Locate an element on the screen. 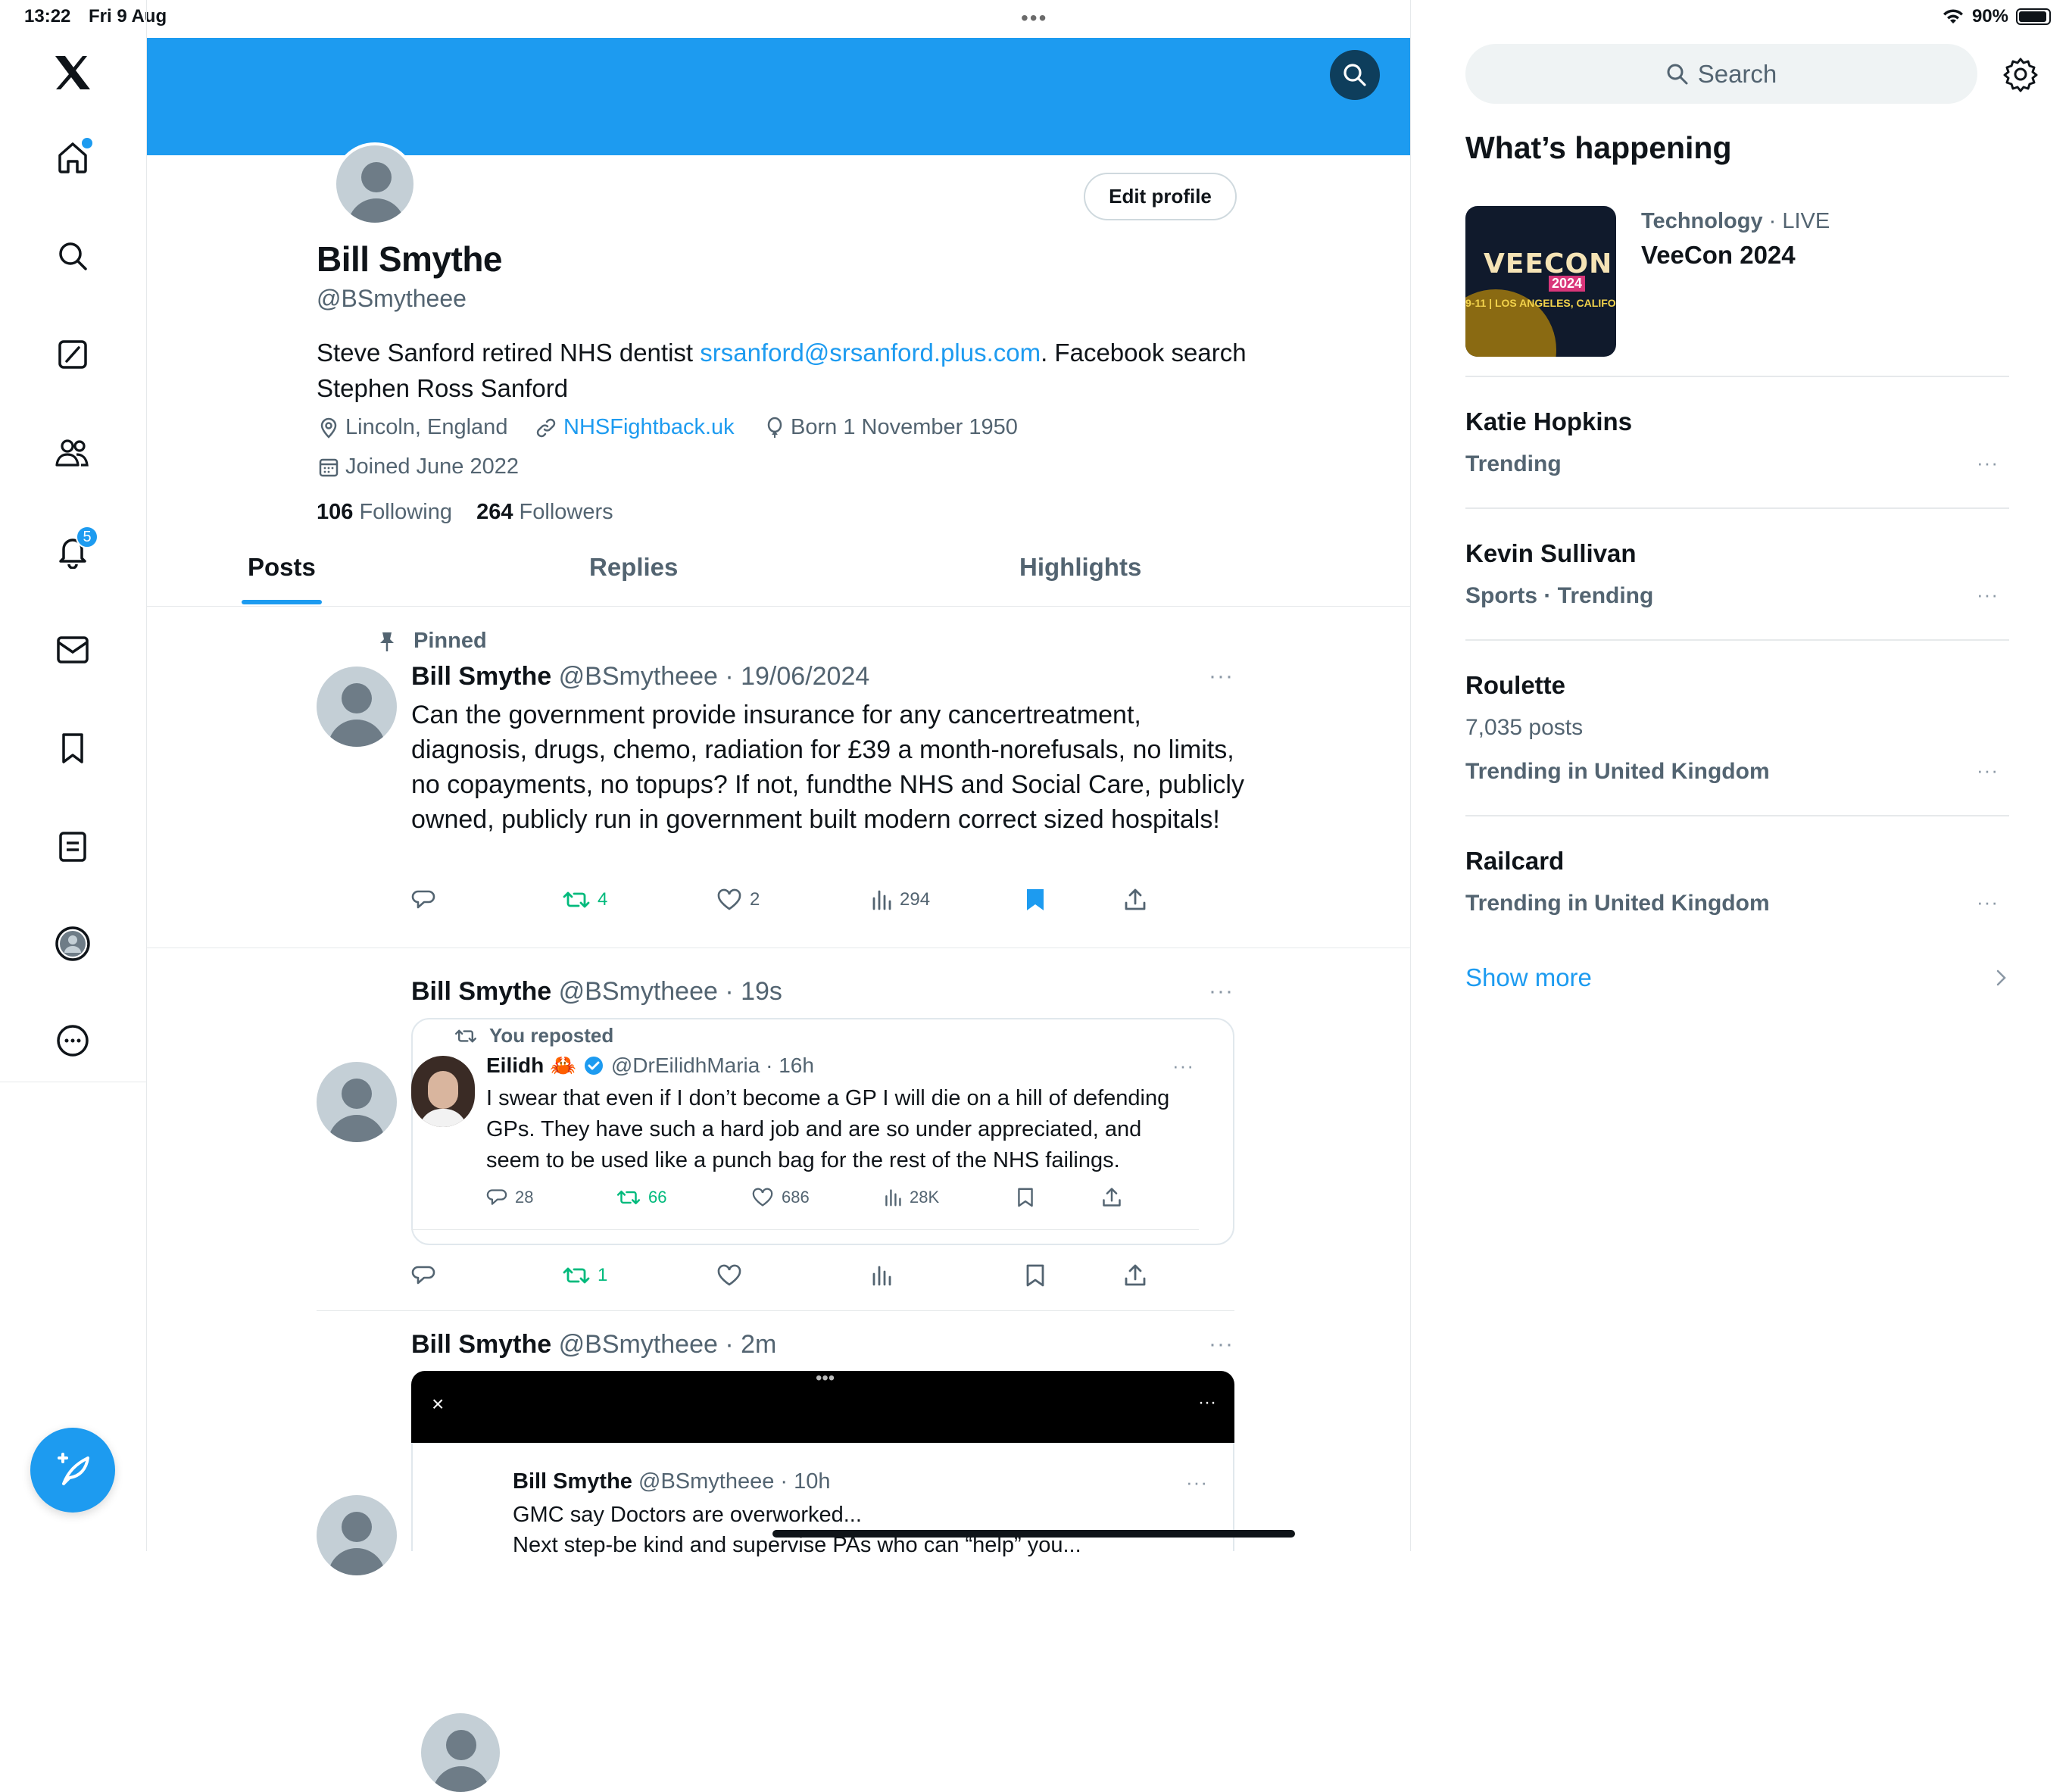 The width and height of the screenshot is (2069, 1792). quoted-avatar is located at coordinates (461, 1752).